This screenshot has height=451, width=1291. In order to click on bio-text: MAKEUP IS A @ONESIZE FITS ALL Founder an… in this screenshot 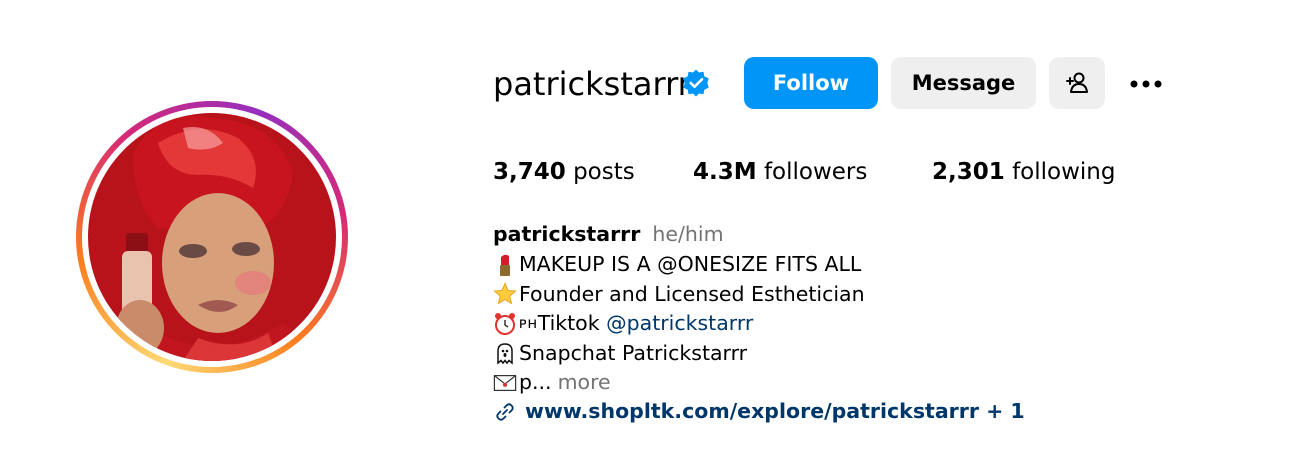, I will do `click(679, 324)`.